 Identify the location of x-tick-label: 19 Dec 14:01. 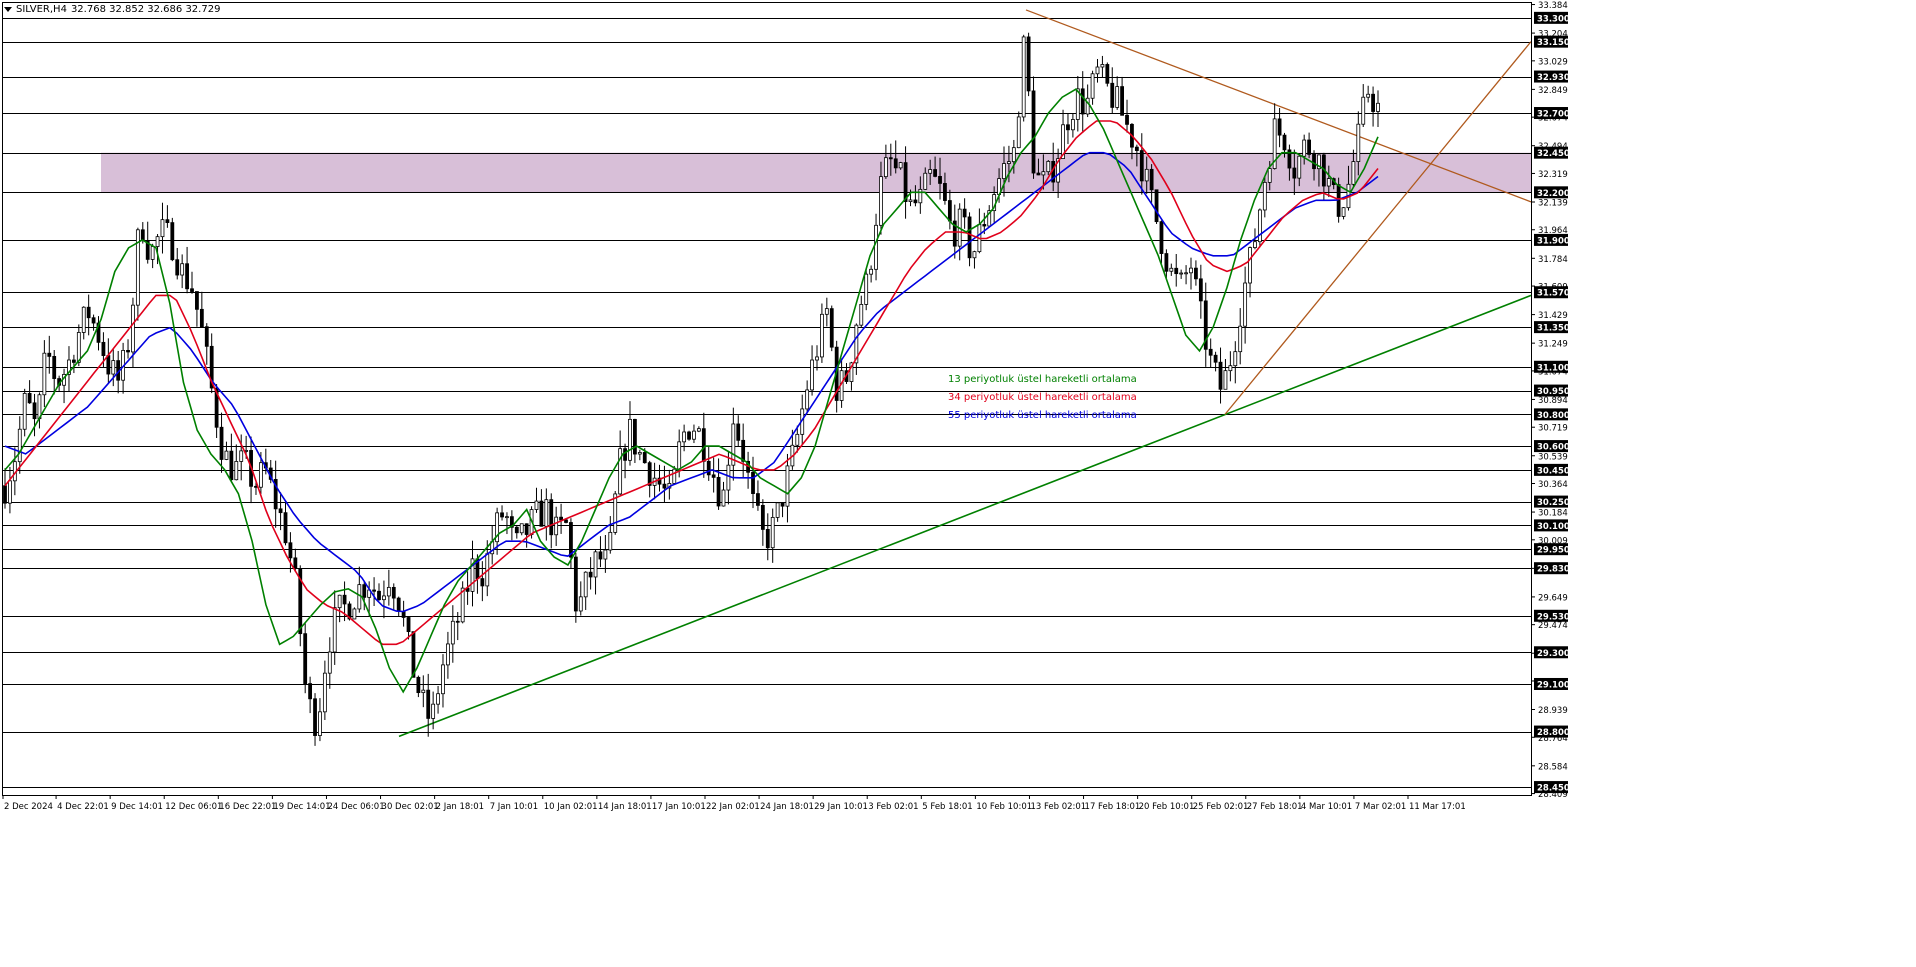
(301, 807).